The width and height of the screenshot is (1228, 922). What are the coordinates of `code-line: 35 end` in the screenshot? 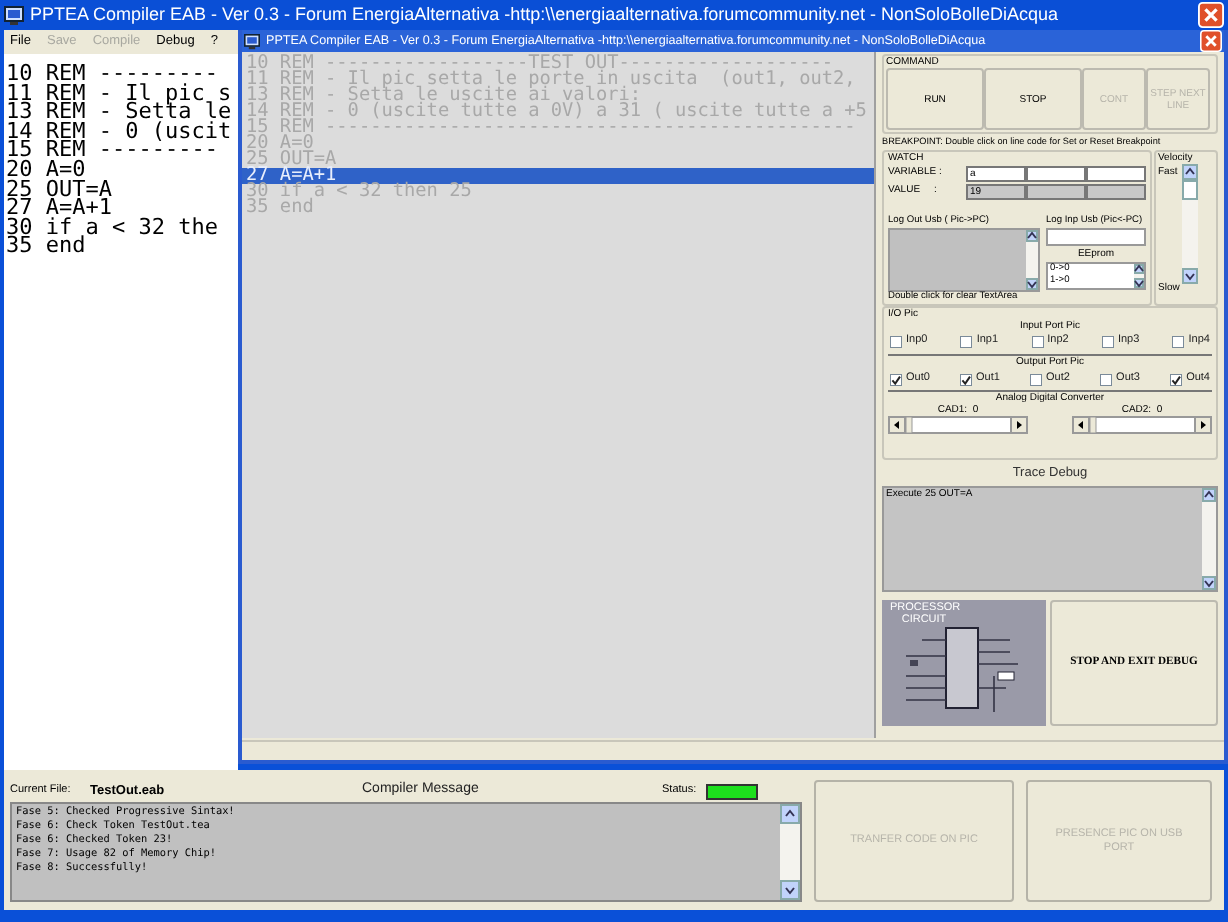 It's located at (46, 246).